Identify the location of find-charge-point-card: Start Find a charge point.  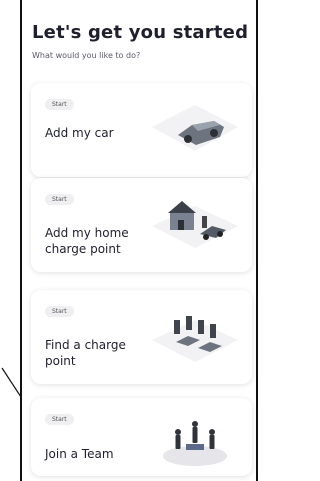
(141, 337).